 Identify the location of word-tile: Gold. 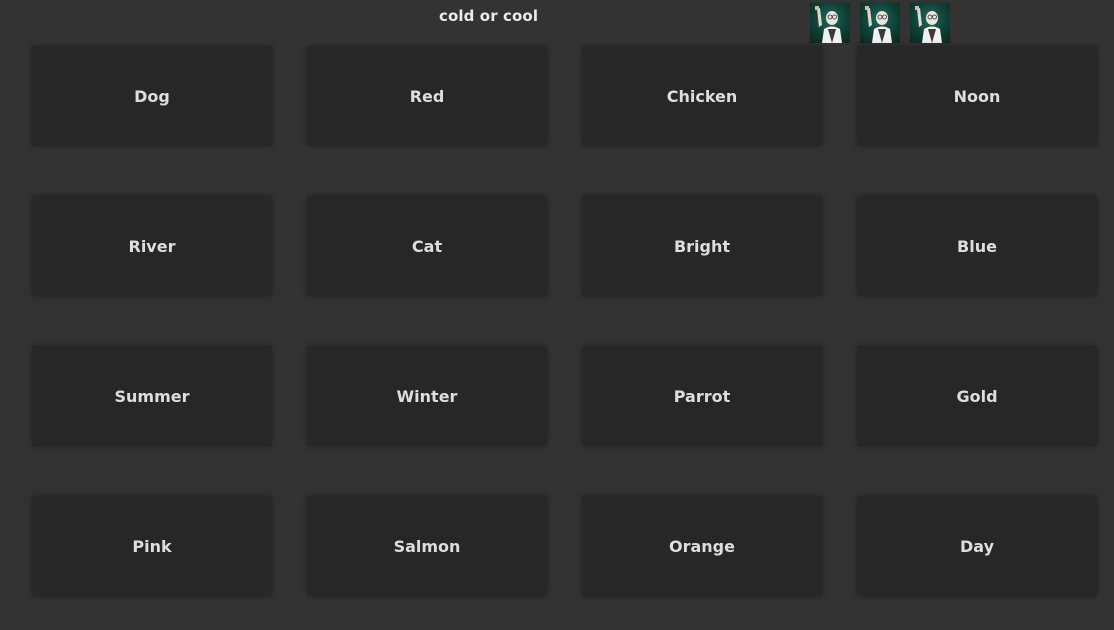
(977, 396).